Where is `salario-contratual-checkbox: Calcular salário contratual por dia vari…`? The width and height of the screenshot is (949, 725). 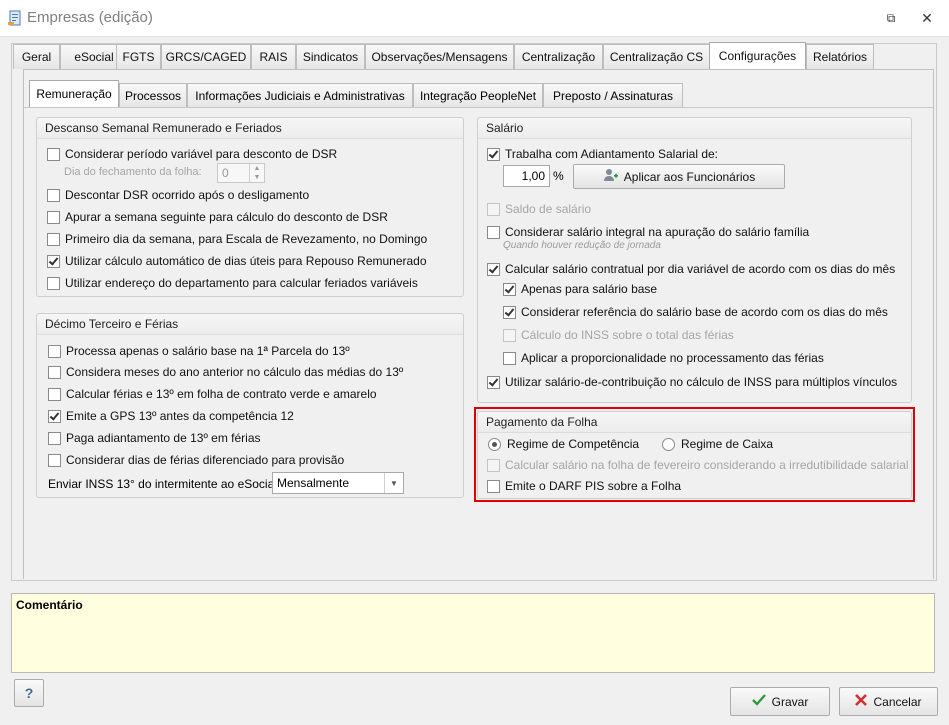
salario-contratual-checkbox: Calcular salário contratual por dia vari… is located at coordinates (691, 269).